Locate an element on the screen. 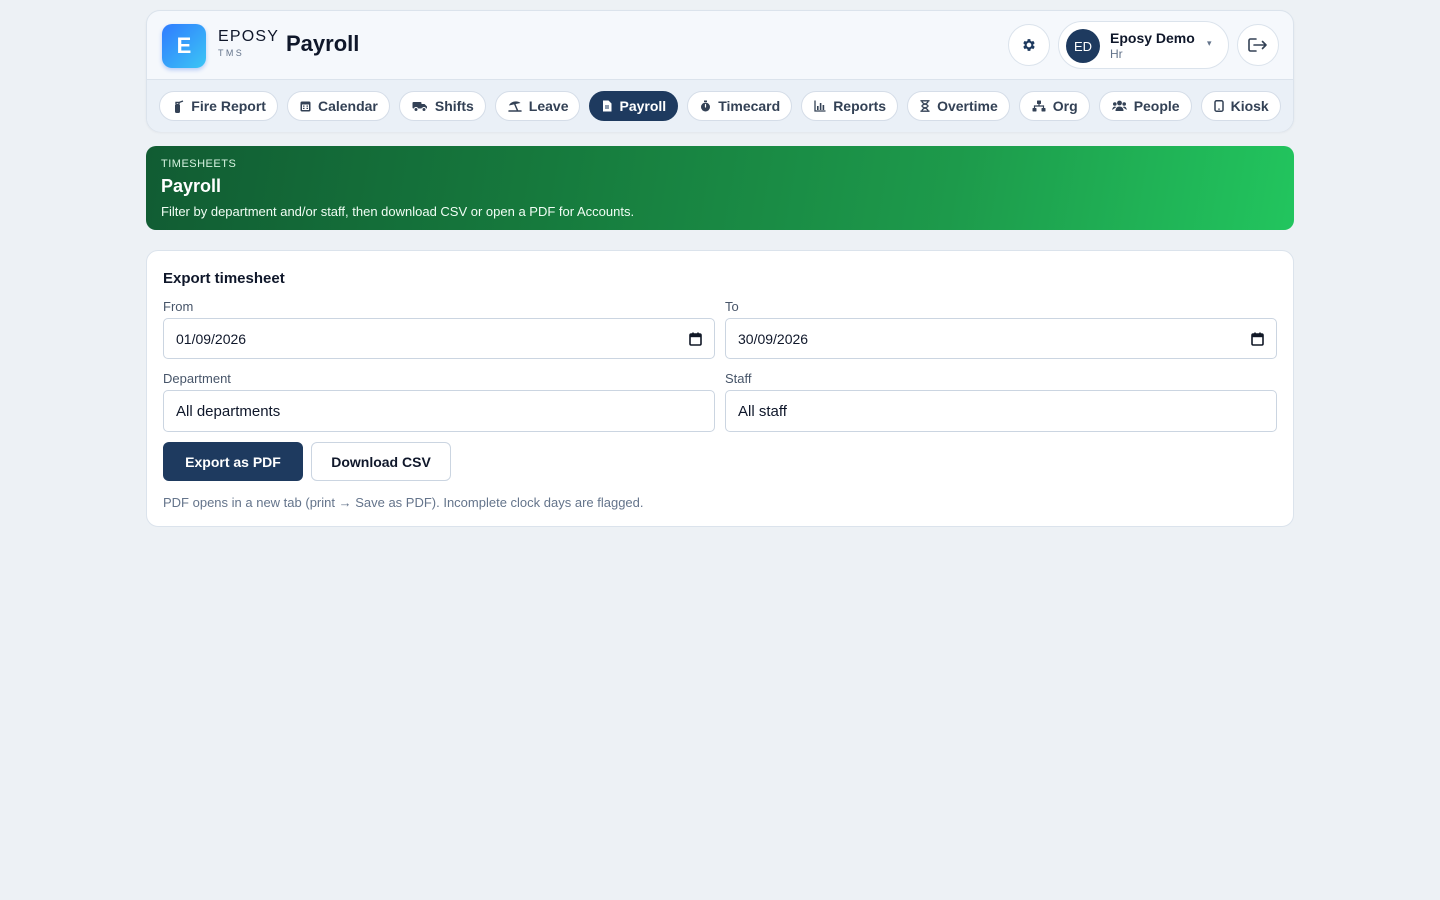 Image resolution: width=1440 pixels, height=900 pixels. tab-fire-report: Fire Report is located at coordinates (218, 106).